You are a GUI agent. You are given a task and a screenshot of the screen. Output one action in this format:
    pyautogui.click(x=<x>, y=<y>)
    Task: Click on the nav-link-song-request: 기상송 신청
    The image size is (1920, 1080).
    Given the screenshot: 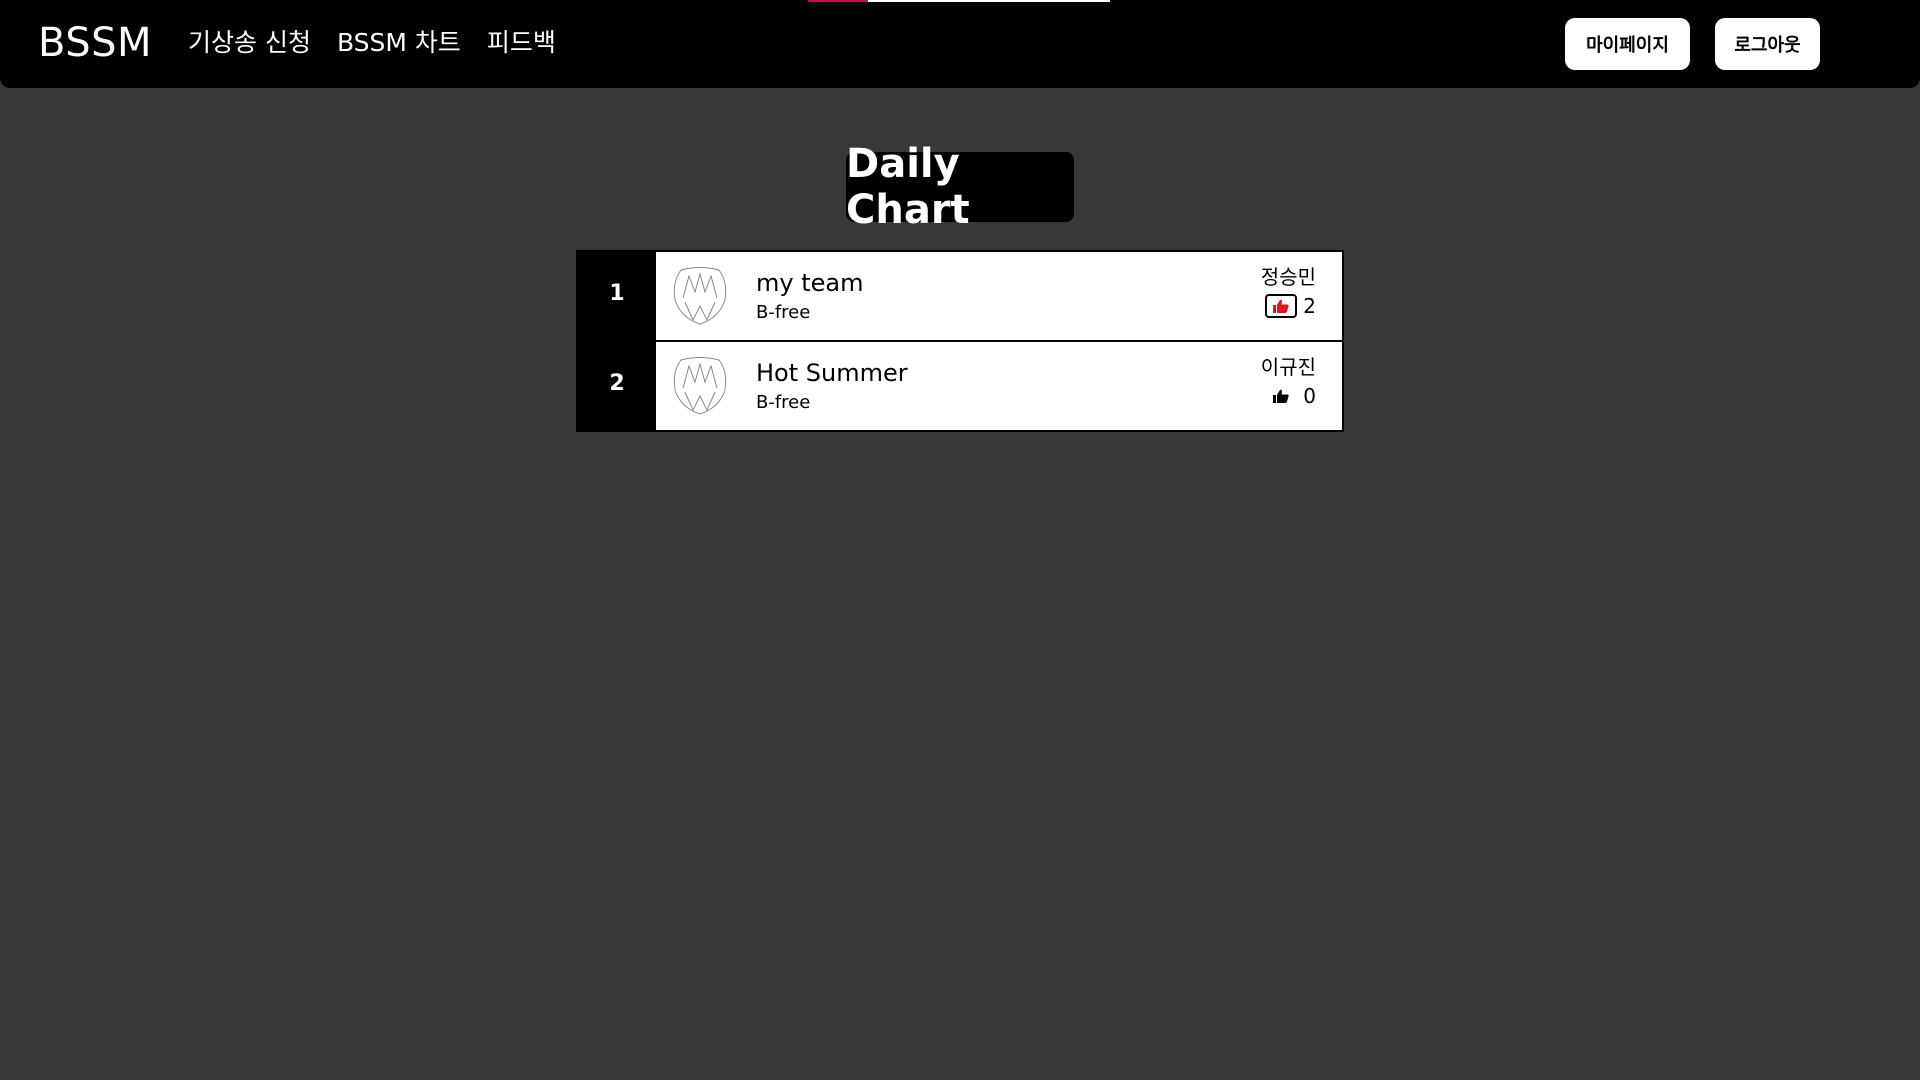 What is the action you would take?
    pyautogui.click(x=249, y=43)
    